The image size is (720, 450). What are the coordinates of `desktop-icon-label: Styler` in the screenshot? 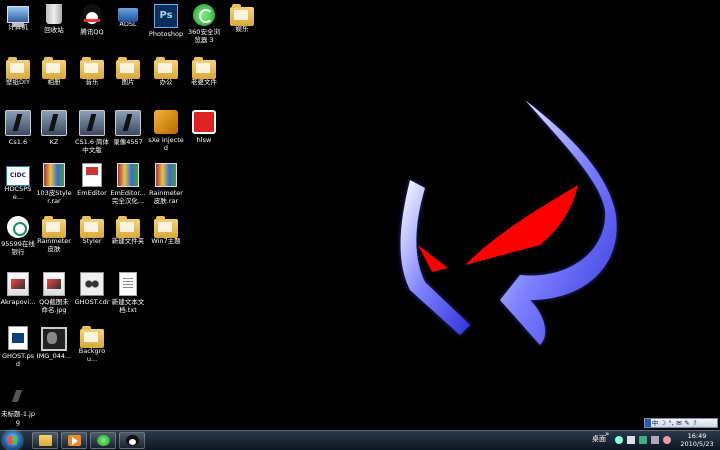 It's located at (92, 241).